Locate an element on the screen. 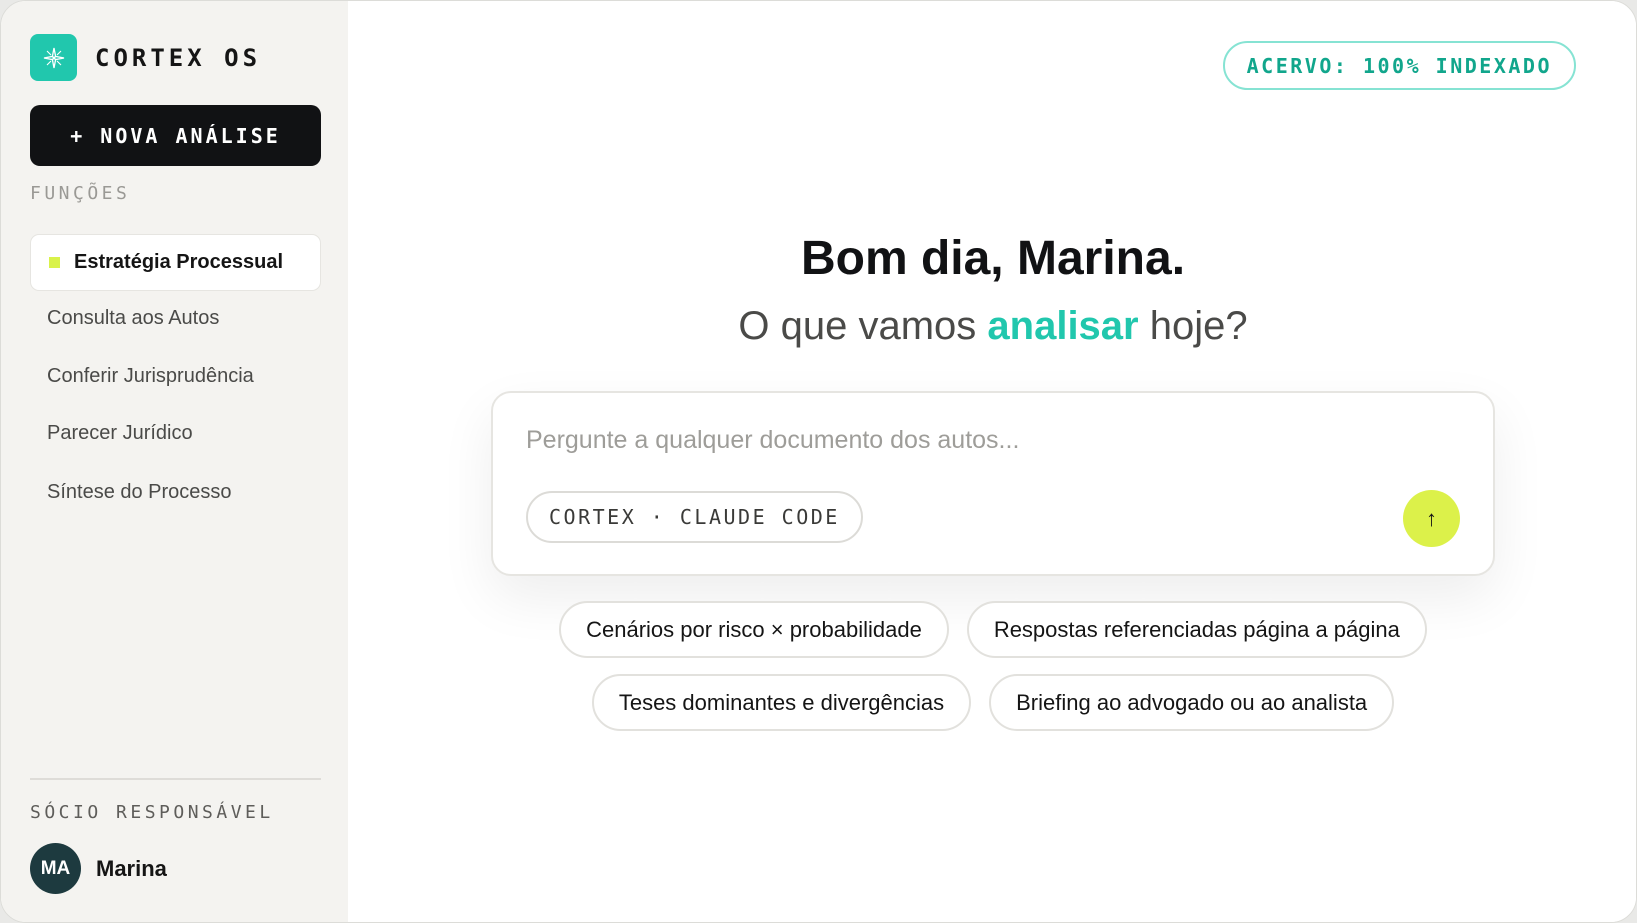  active-indicator-icon is located at coordinates (54, 262).